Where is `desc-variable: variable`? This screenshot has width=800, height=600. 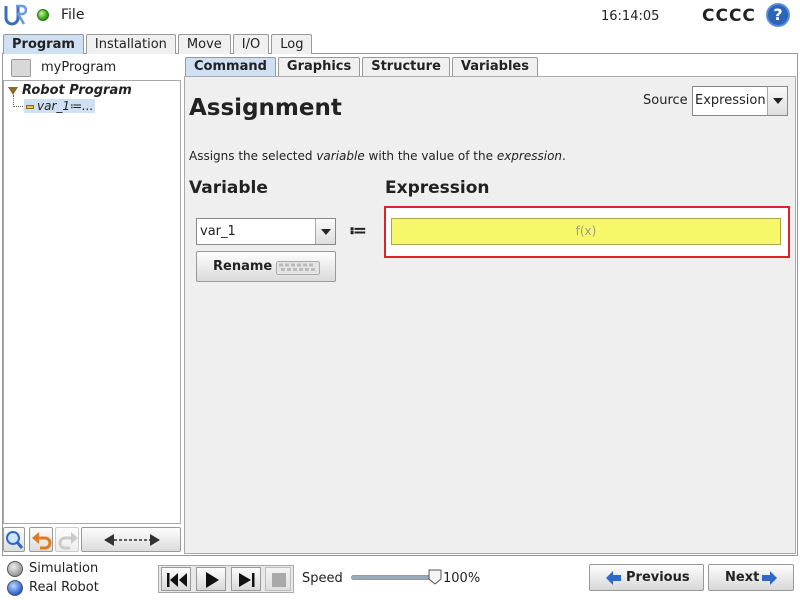
desc-variable: variable is located at coordinates (340, 156).